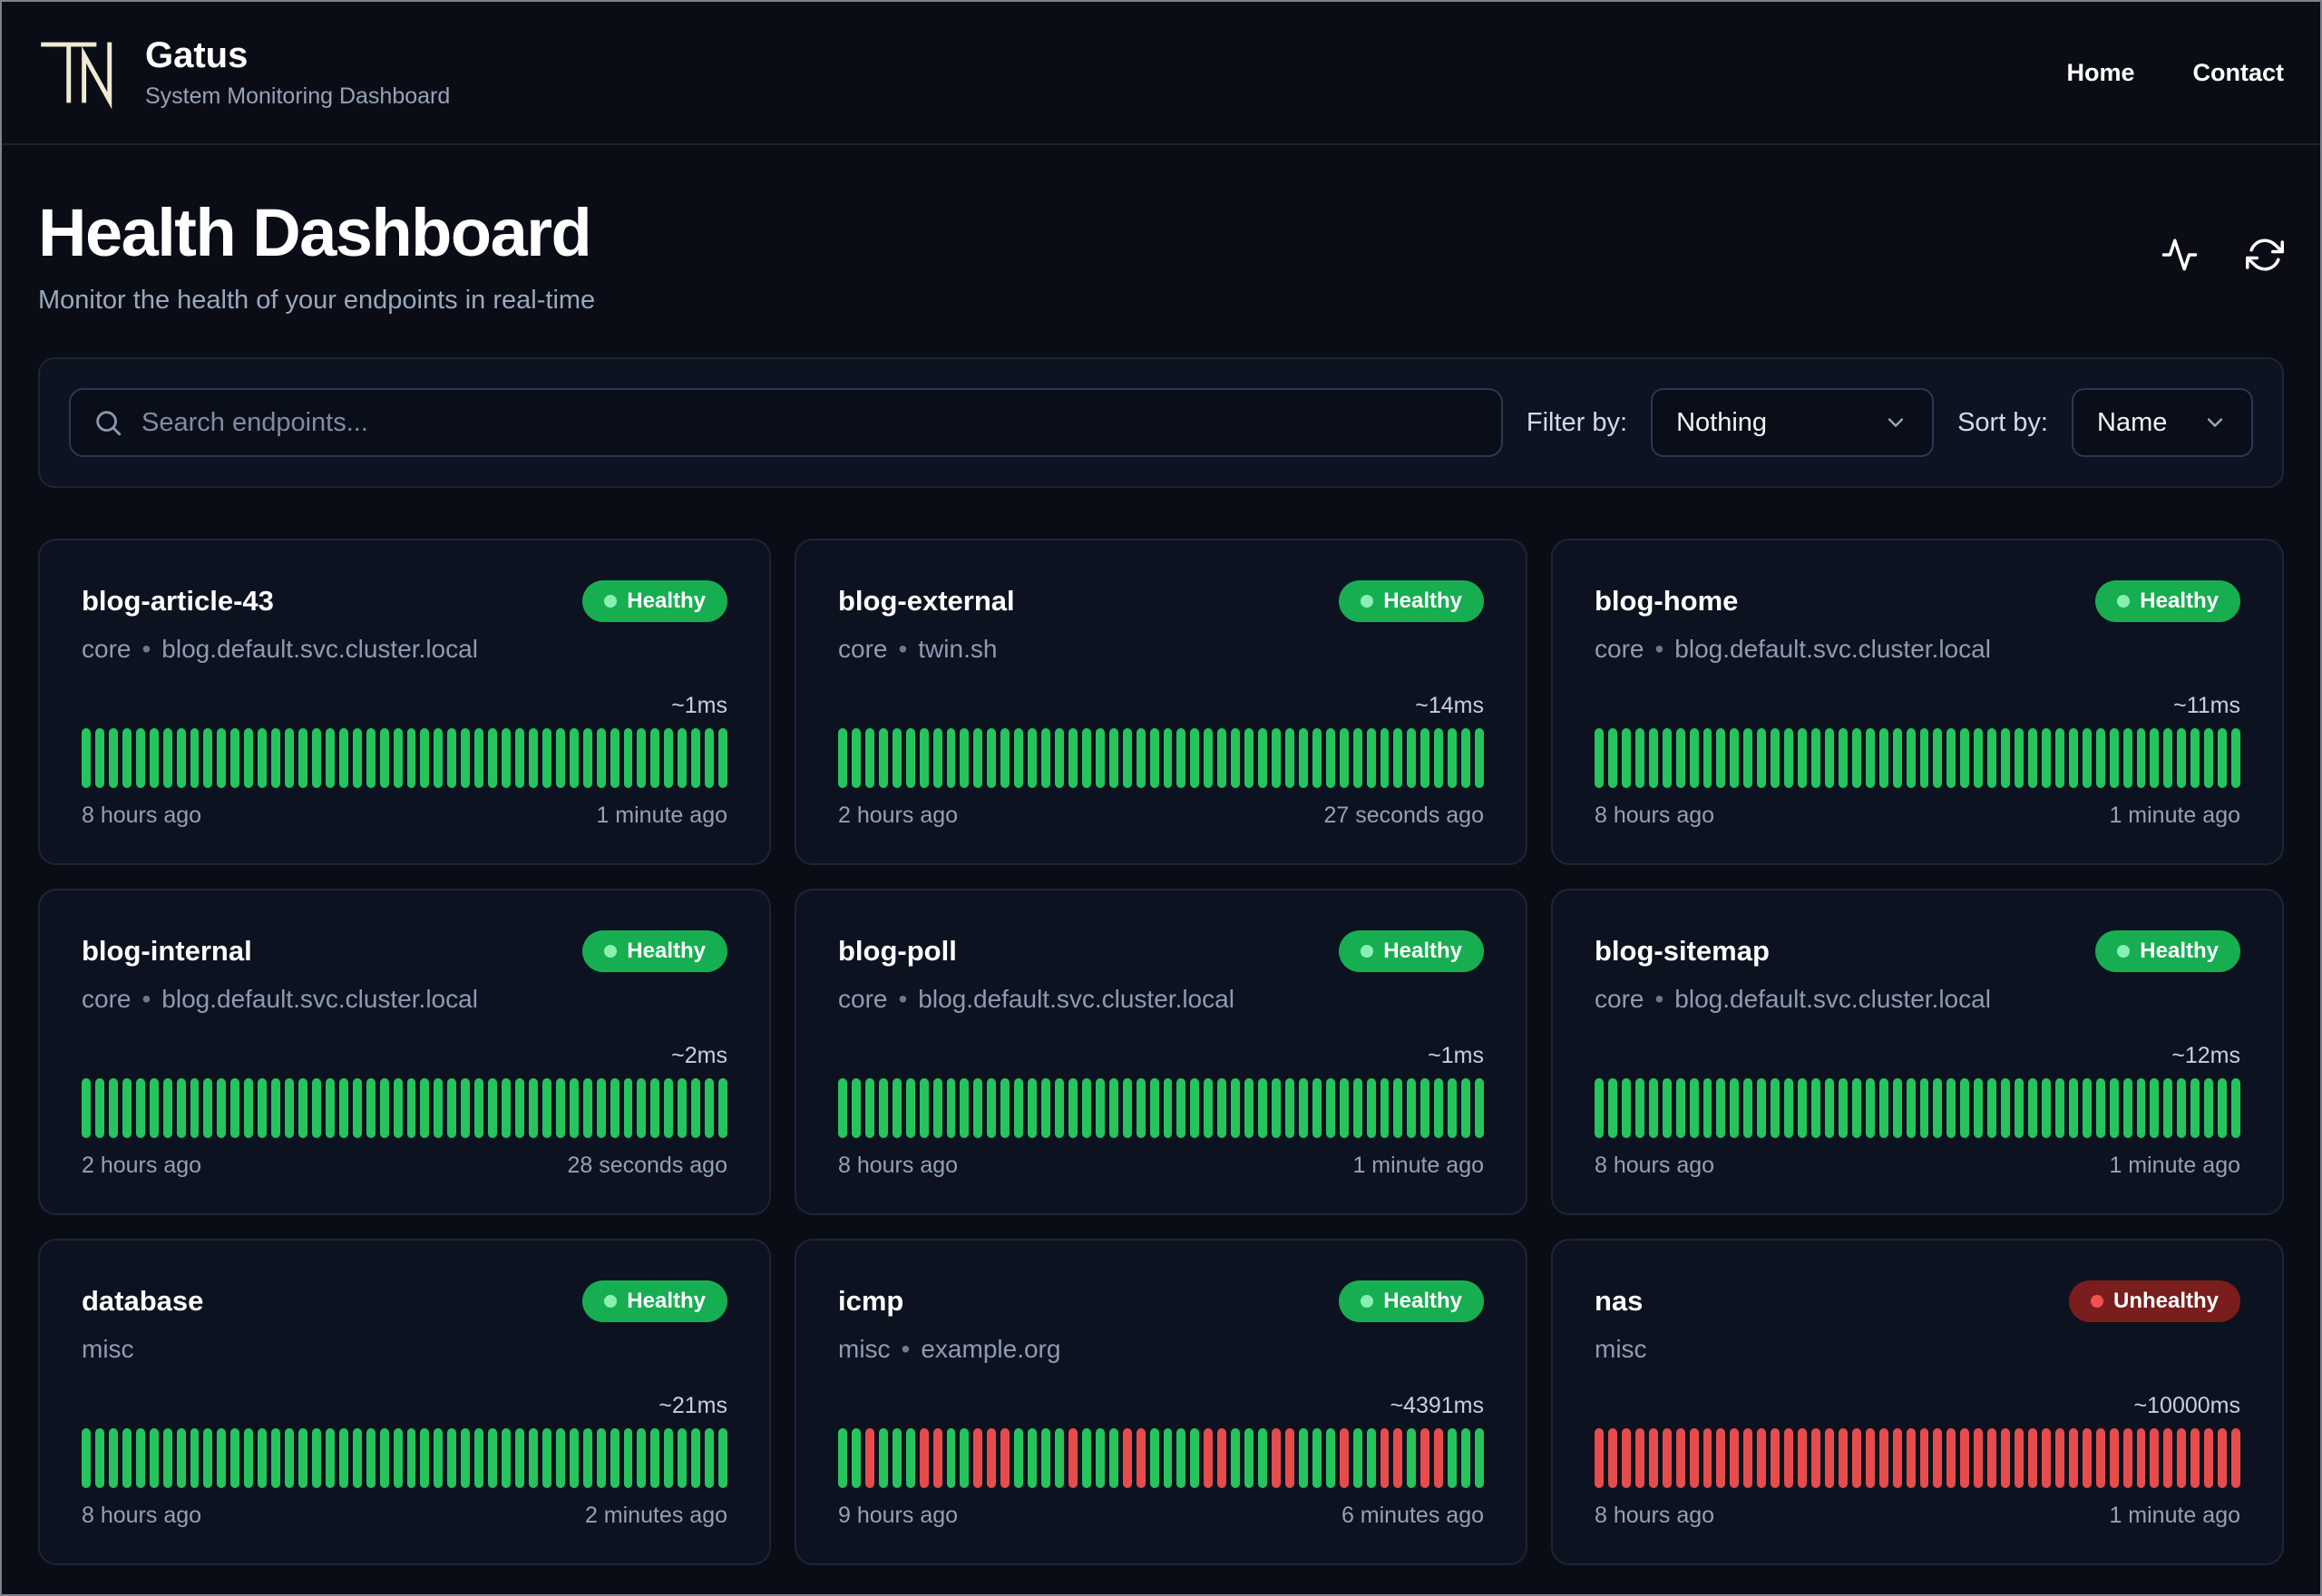 This screenshot has width=2322, height=1596. Describe the element at coordinates (810, 422) in the screenshot. I see `search-input` at that location.